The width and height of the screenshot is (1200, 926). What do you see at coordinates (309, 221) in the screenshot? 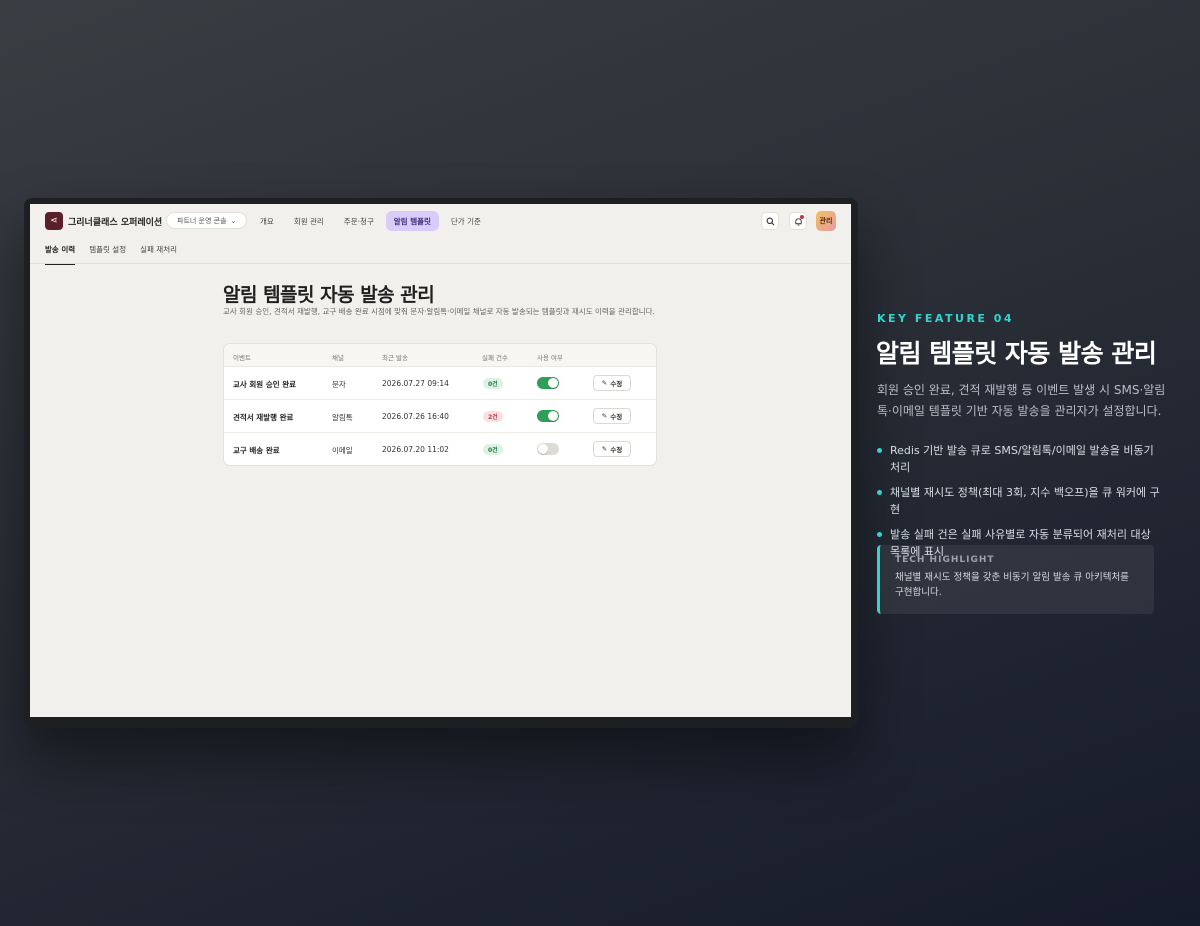
I see `nav-item-members: 회원 관리` at bounding box center [309, 221].